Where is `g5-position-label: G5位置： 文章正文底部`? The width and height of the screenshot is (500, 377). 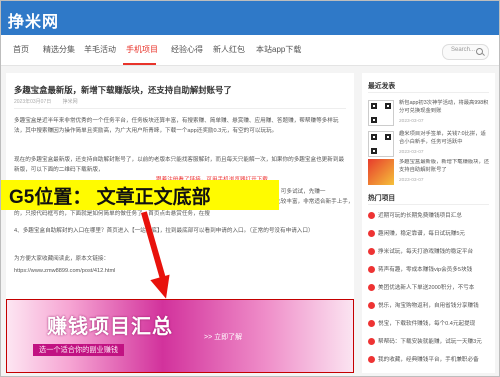
g5-position-label: G5位置： 文章正文底部 is located at coordinates (140, 195).